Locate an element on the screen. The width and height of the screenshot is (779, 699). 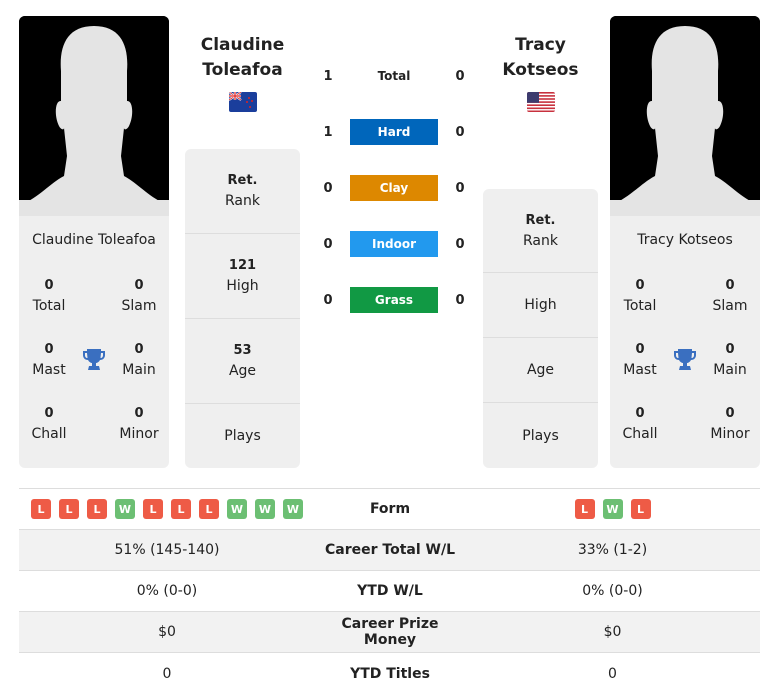
player2-form: LWL is located at coordinates (612, 509).